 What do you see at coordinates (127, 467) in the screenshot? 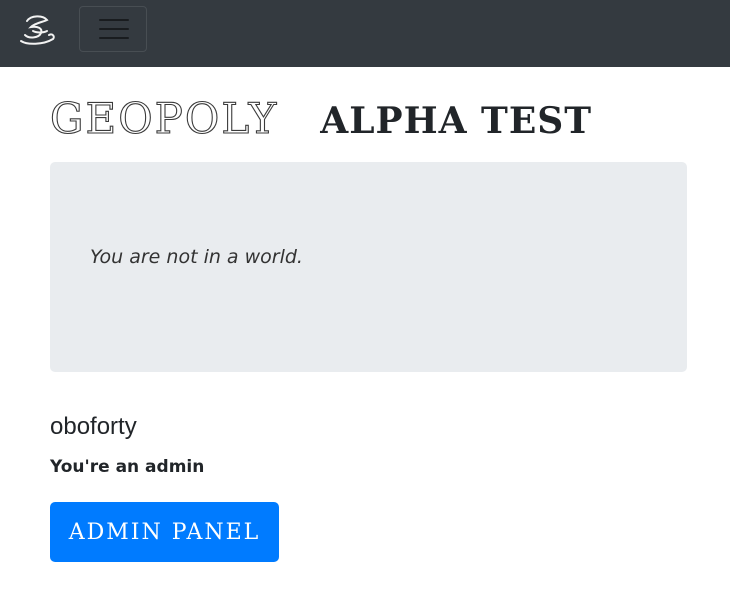
I see `admin-role-note: You're an admin` at bounding box center [127, 467].